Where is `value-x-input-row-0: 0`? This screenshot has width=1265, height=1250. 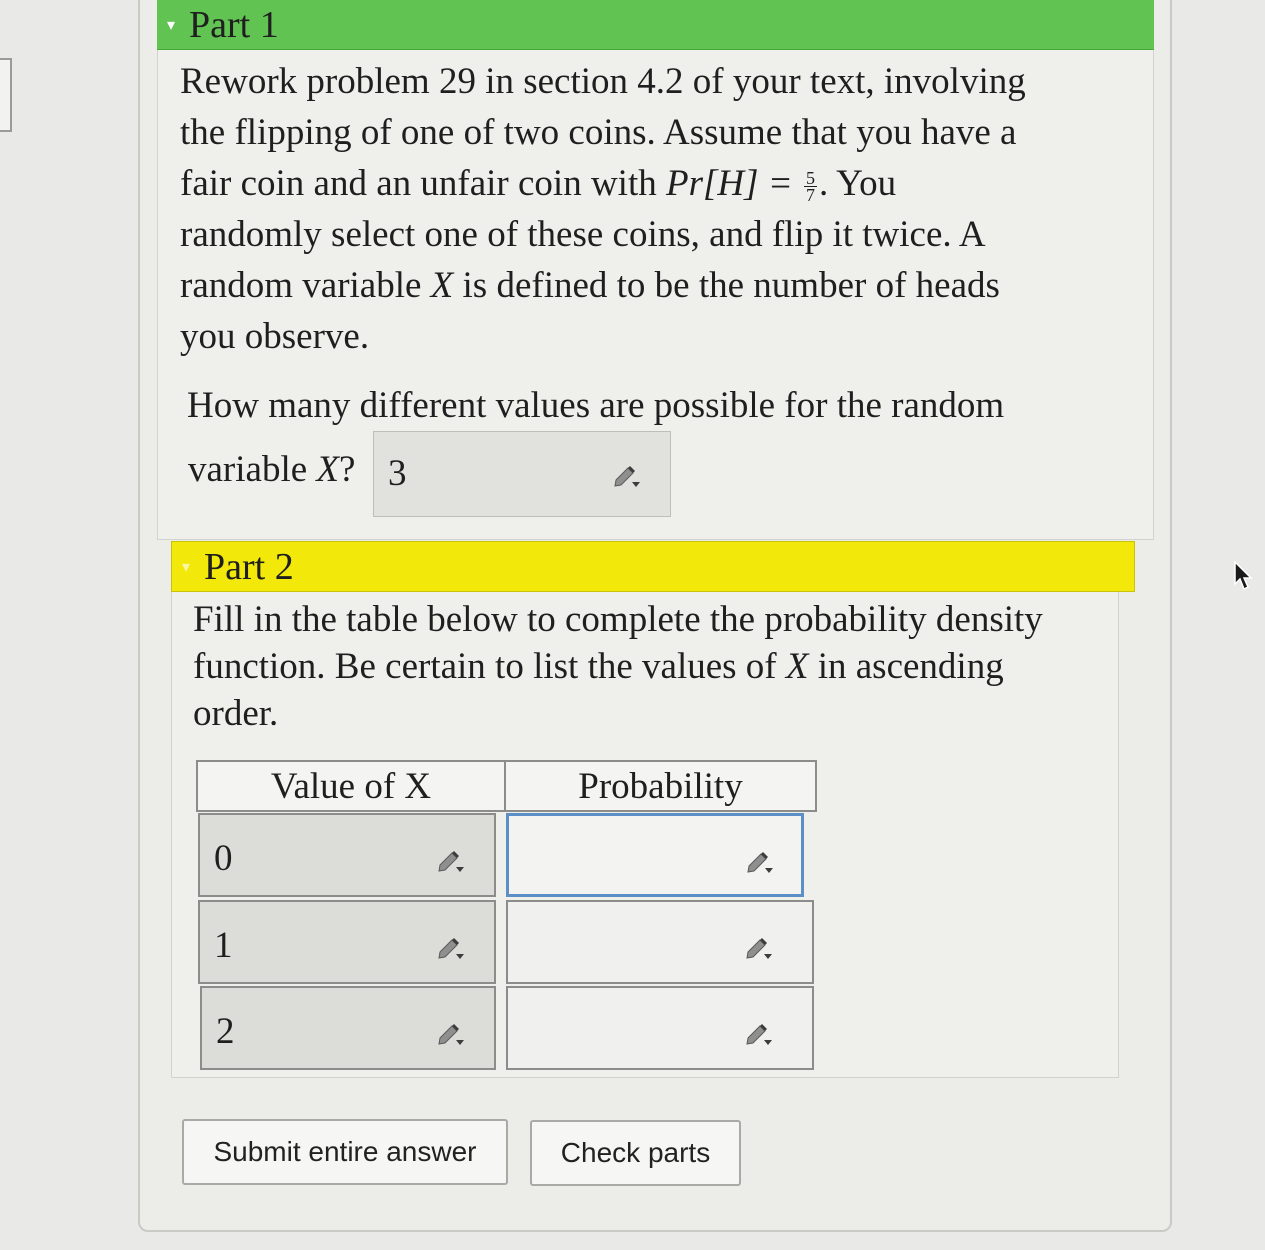 value-x-input-row-0: 0 is located at coordinates (347, 855).